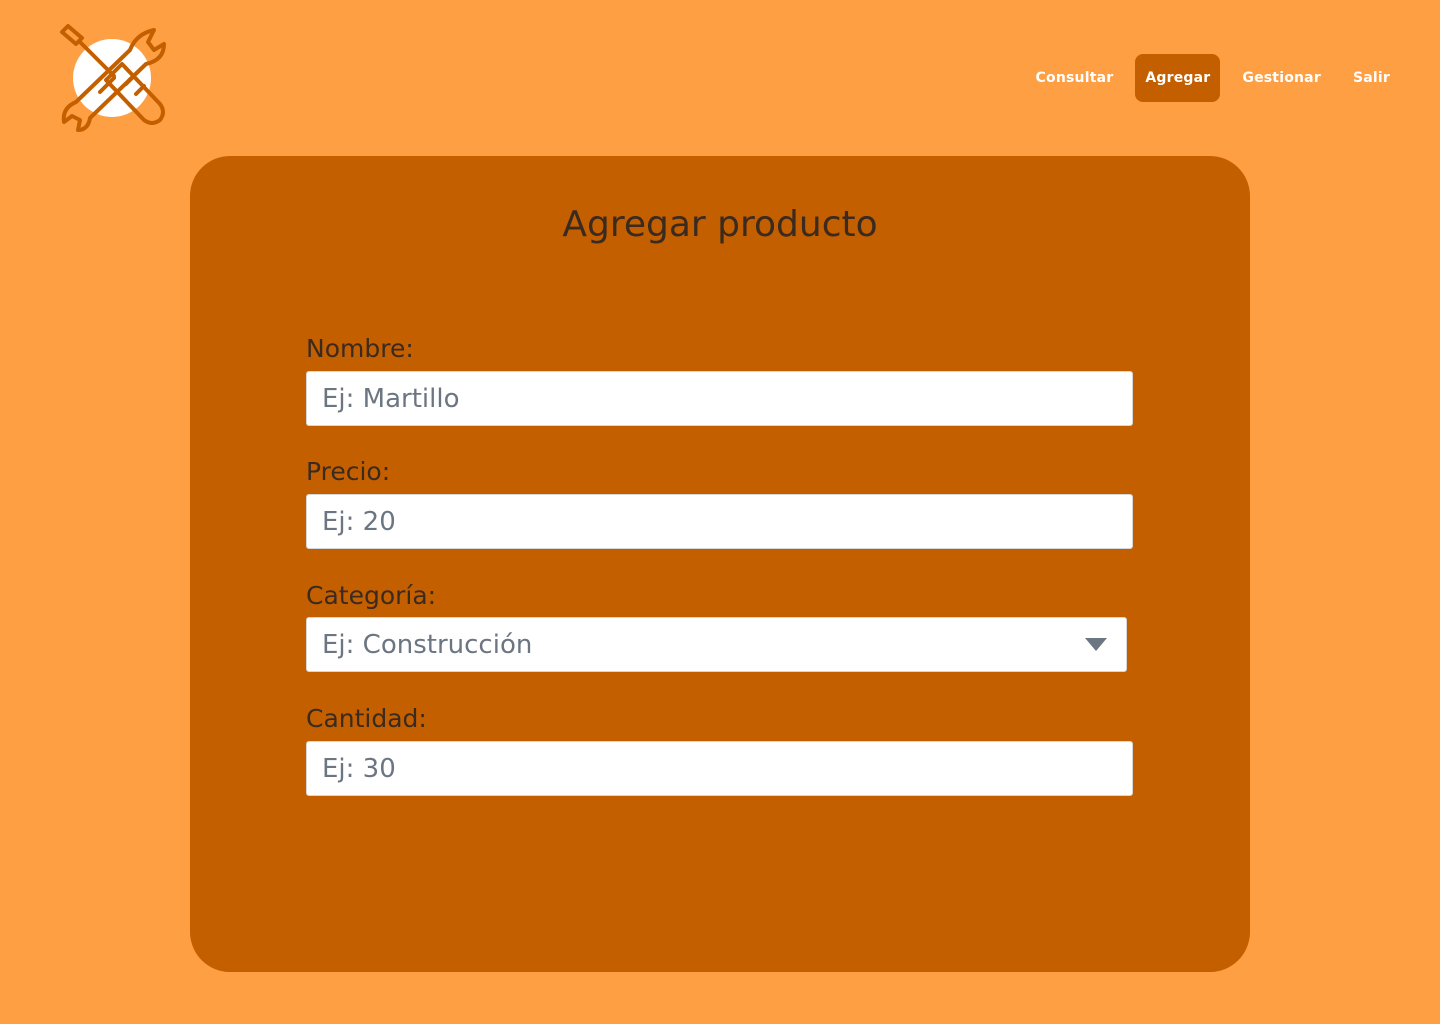 The width and height of the screenshot is (1440, 1024). Describe the element at coordinates (719, 768) in the screenshot. I see `cantidad-input` at that location.